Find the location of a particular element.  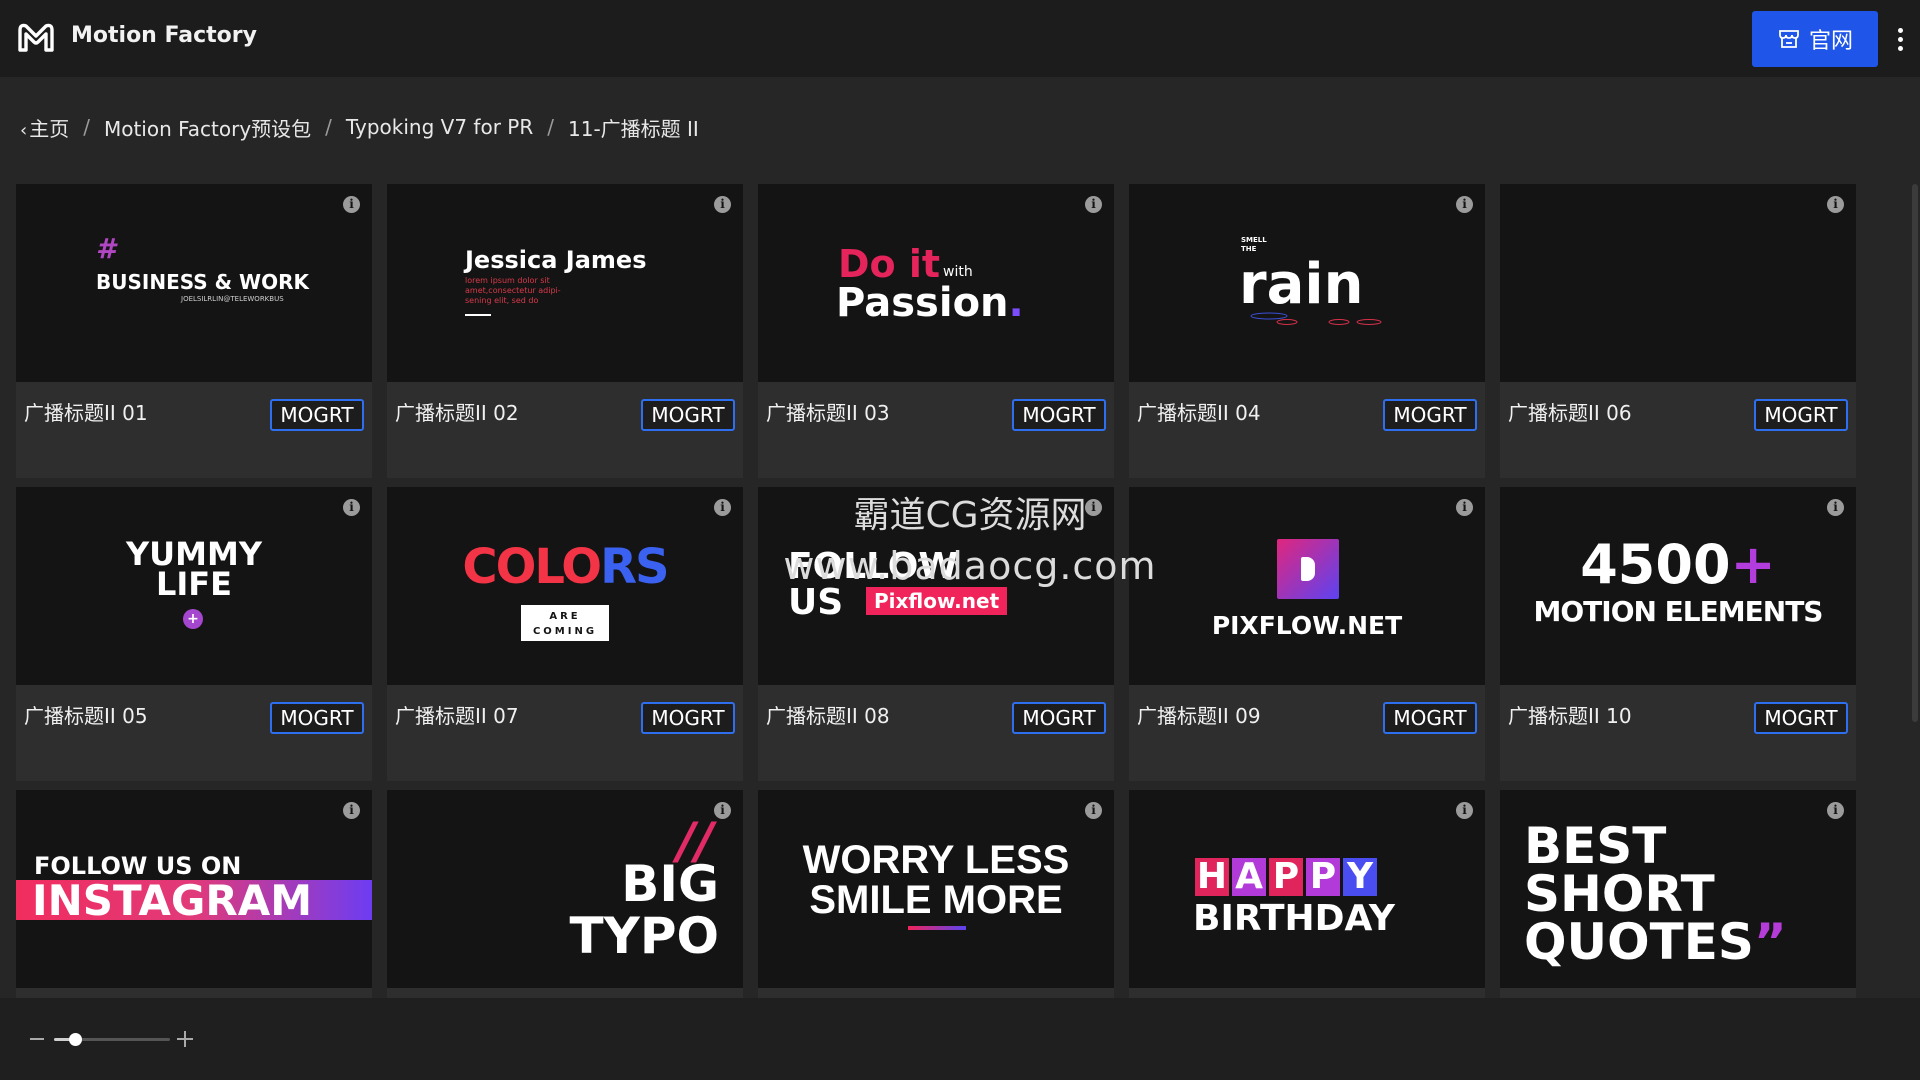

template-thumbnail: BEST SHORT QUOTES” is located at coordinates (1678, 889).